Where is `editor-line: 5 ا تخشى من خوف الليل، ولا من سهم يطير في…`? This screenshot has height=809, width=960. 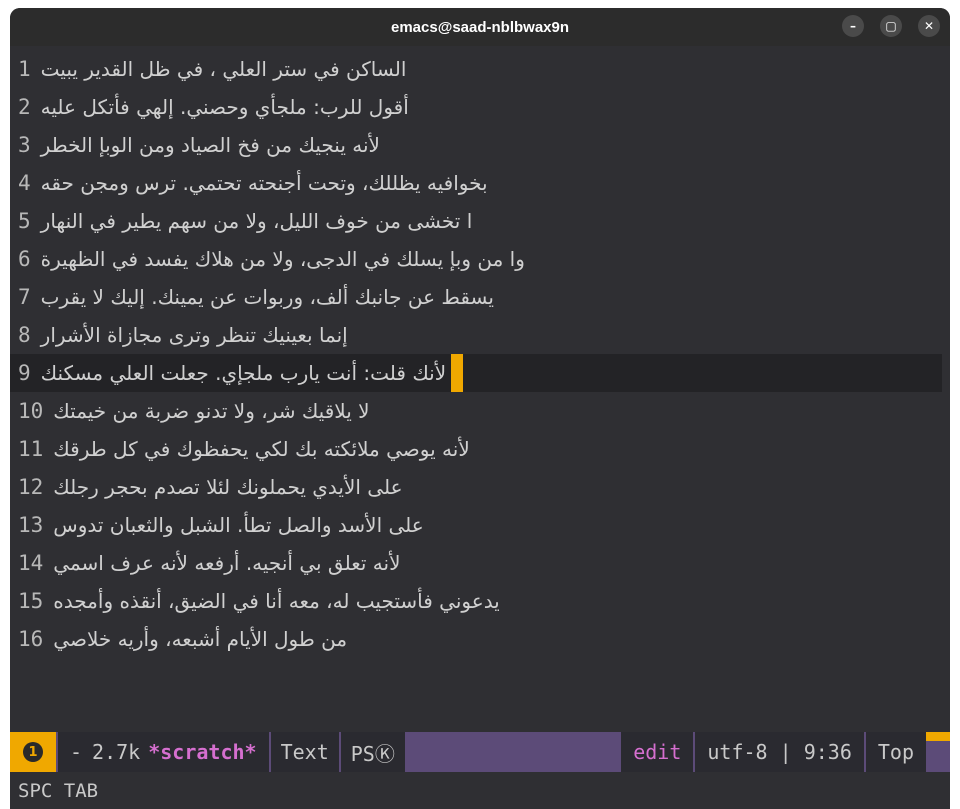 editor-line: 5 ا تخشى من خوف الليل، ولا من سهم يطير في… is located at coordinates (476, 221).